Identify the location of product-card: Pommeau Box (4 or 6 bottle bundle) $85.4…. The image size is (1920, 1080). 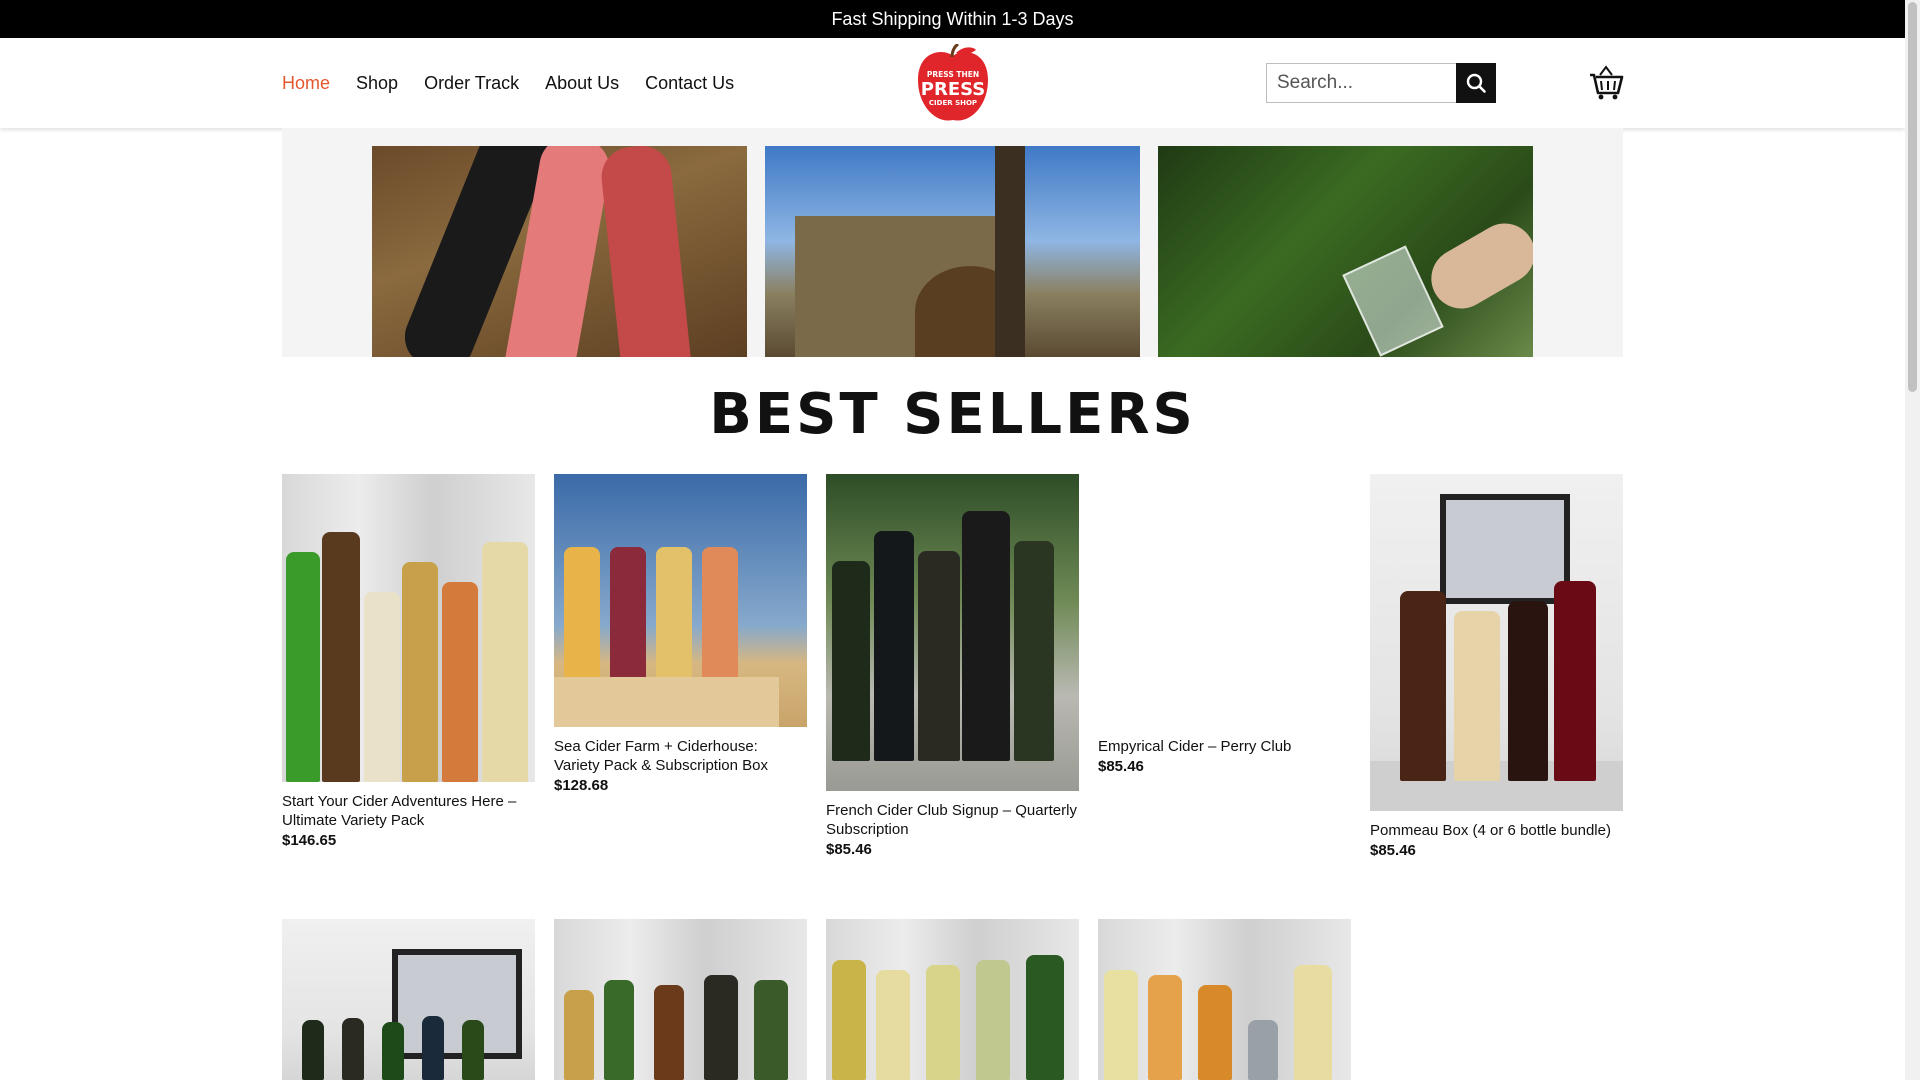
(1496, 666).